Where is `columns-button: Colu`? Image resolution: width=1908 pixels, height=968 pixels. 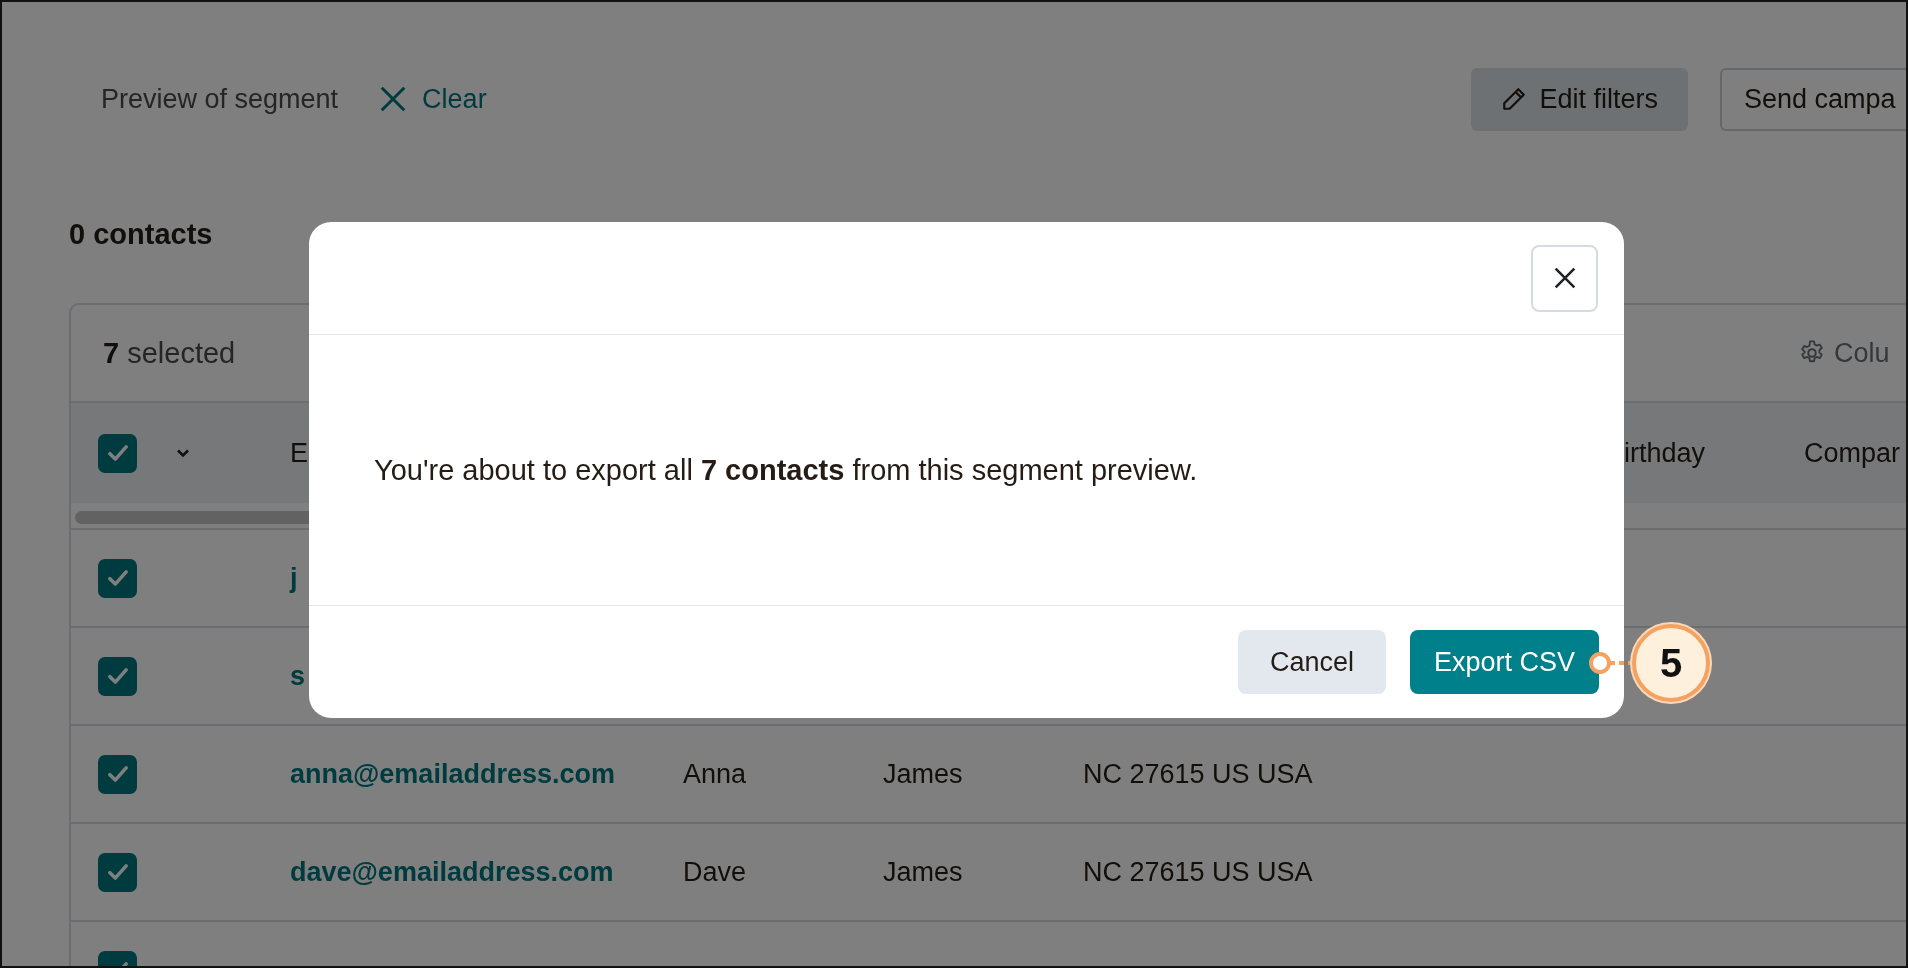 columns-button: Colu is located at coordinates (1852, 353).